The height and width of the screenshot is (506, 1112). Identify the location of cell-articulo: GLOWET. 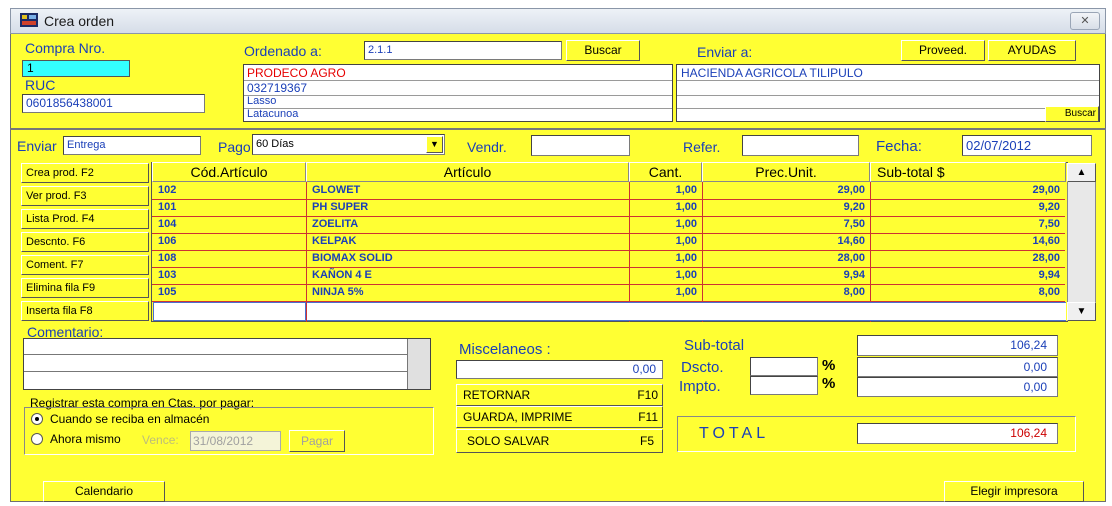
(336, 190).